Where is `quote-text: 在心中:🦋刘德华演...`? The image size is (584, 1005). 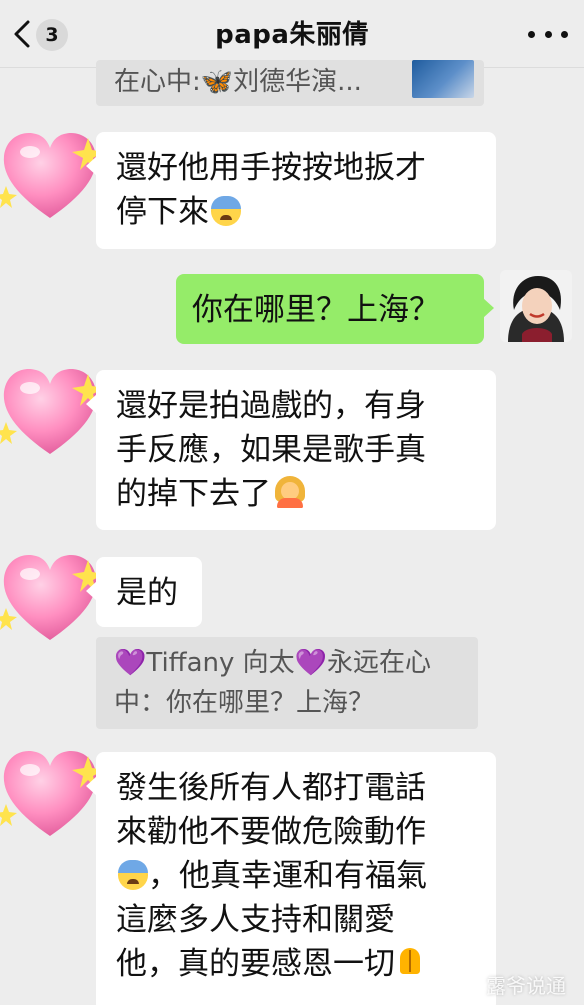 quote-text: 在心中:🦋刘德华演... is located at coordinates (238, 82).